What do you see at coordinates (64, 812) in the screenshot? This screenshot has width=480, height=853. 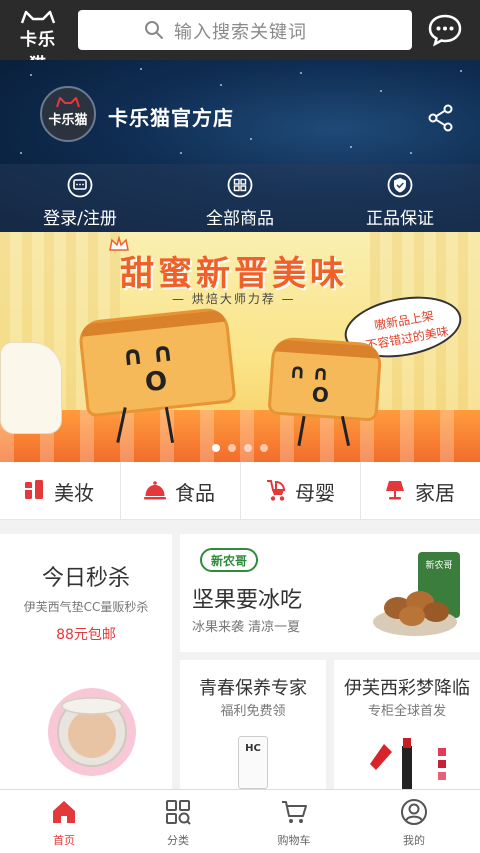 I see `home-icon` at bounding box center [64, 812].